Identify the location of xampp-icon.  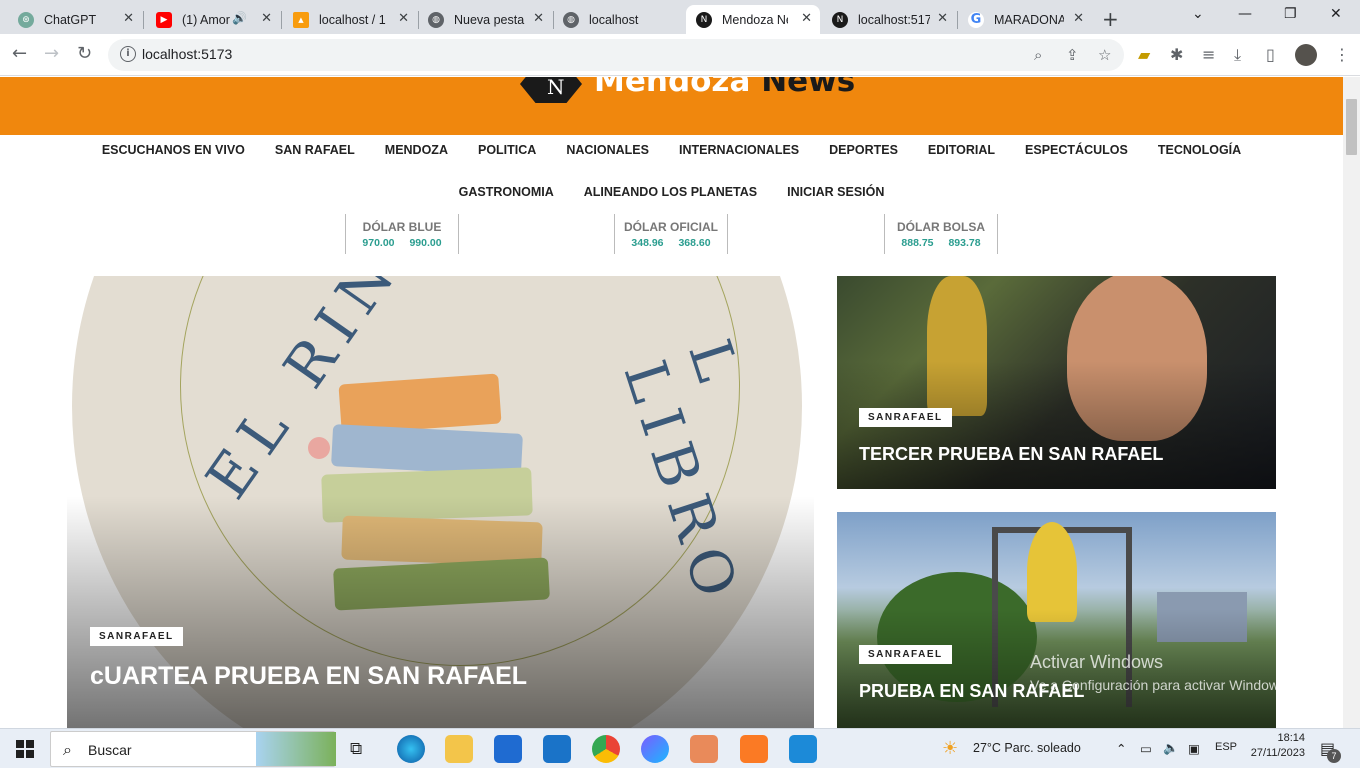
(754, 749).